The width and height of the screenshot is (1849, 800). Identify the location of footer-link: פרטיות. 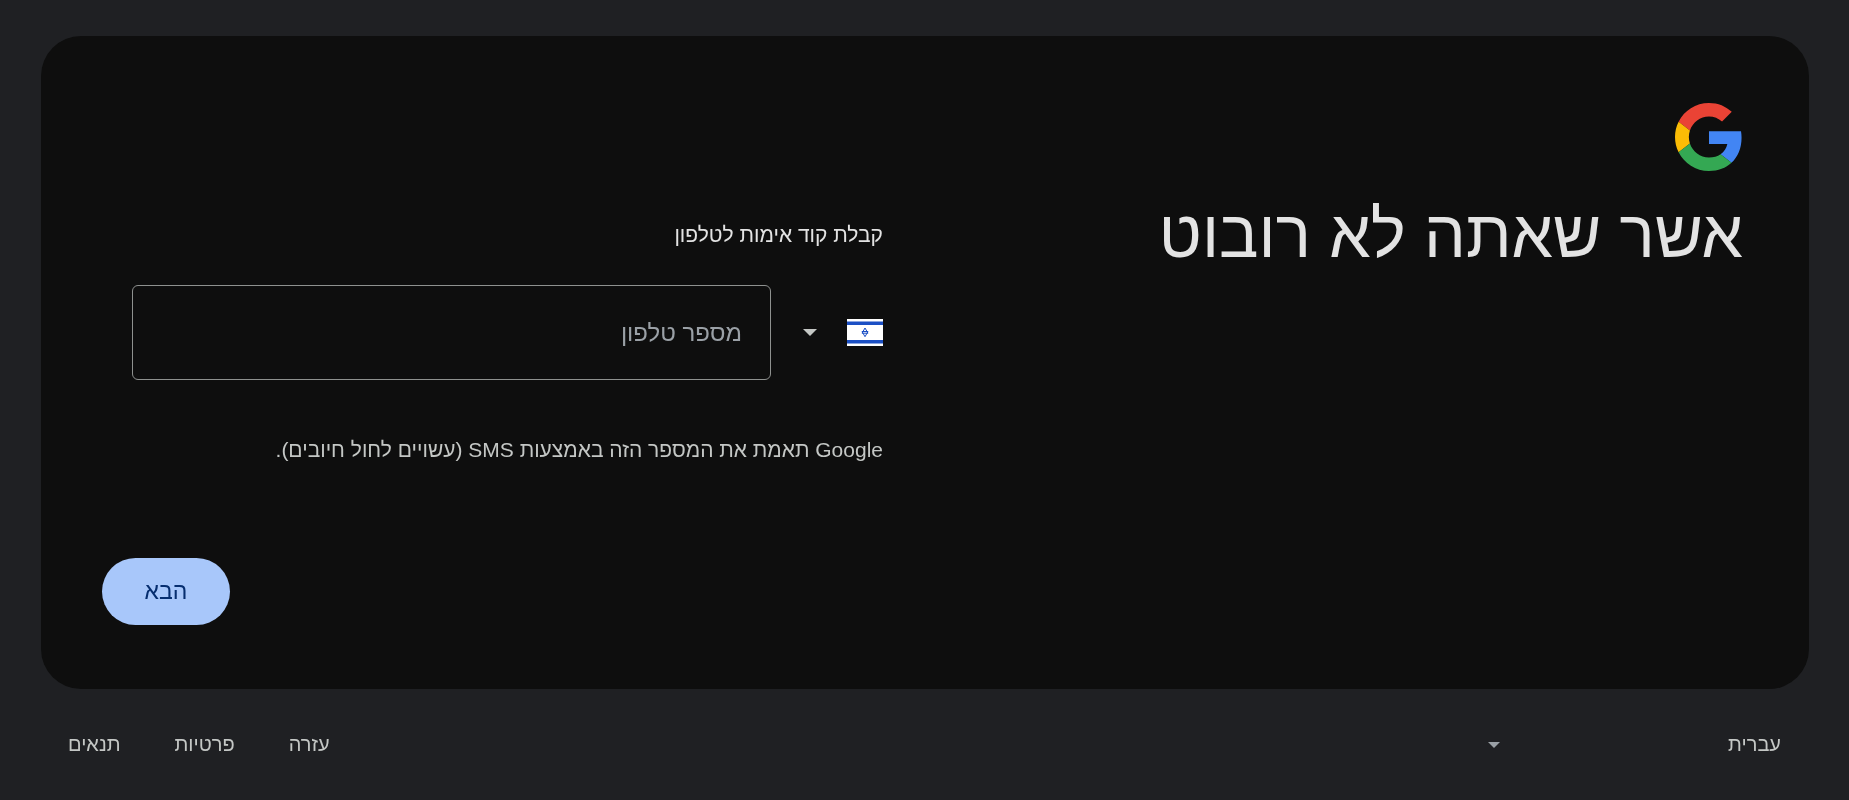
(204, 744).